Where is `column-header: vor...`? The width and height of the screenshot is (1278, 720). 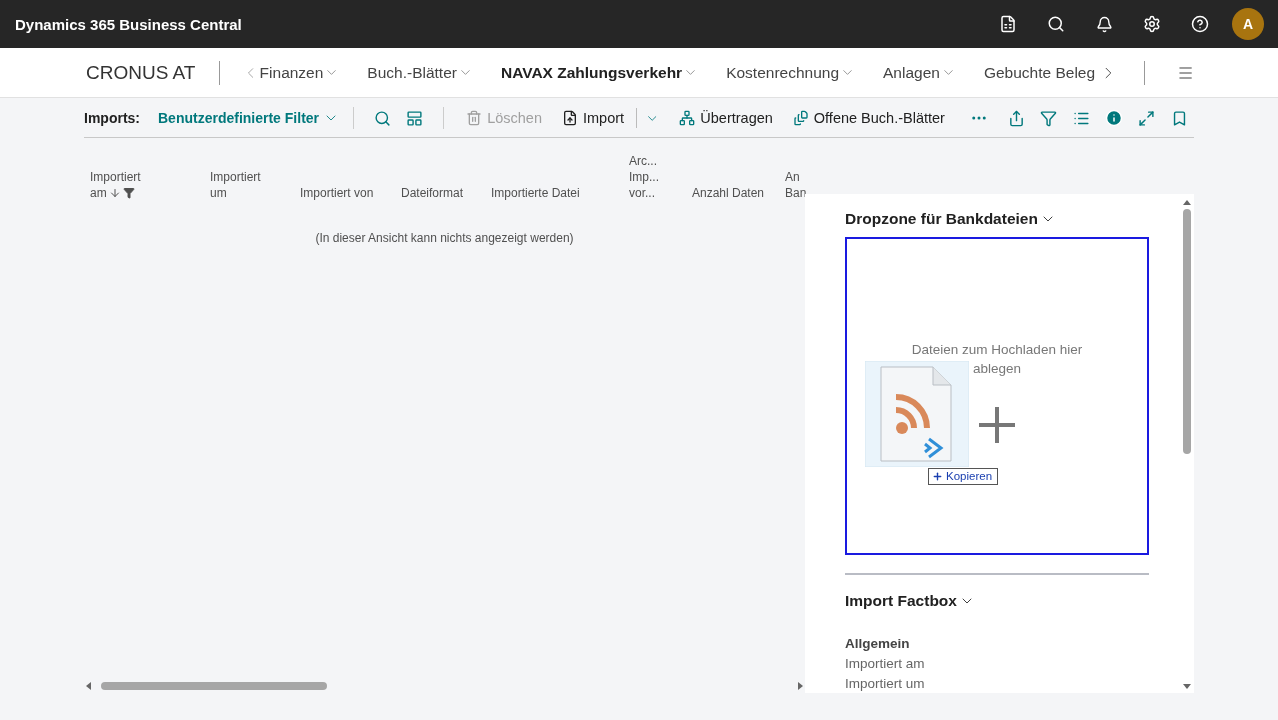 column-header: vor... is located at coordinates (657, 193).